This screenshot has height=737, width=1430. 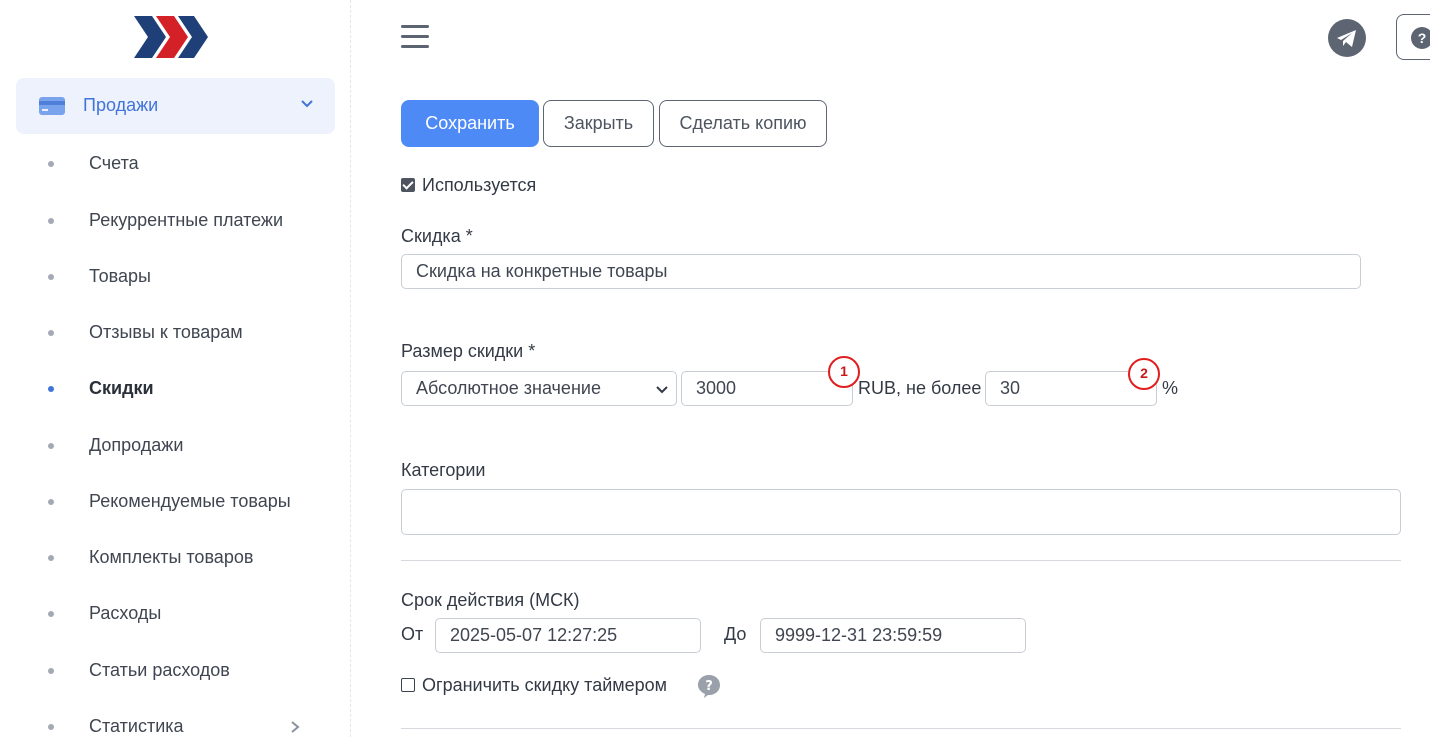 I want to click on sidebar-item-label: Скидки, so click(x=121, y=388).